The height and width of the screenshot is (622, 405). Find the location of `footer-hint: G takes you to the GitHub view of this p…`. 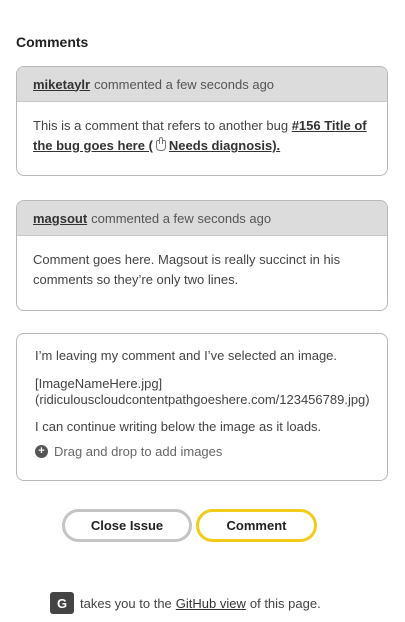

footer-hint: G takes you to the GitHub view of this p… is located at coordinates (185, 603).